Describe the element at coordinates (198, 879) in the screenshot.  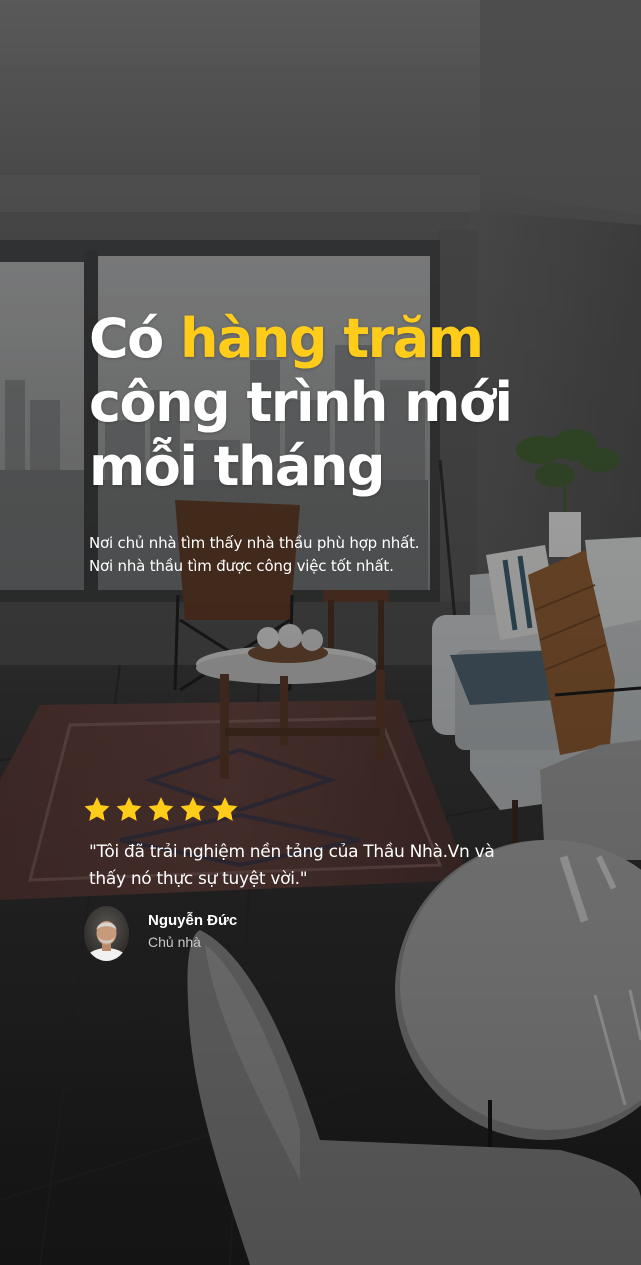
I see `quote-line-2: thấy nó thực sự tuyệt vời."` at that location.